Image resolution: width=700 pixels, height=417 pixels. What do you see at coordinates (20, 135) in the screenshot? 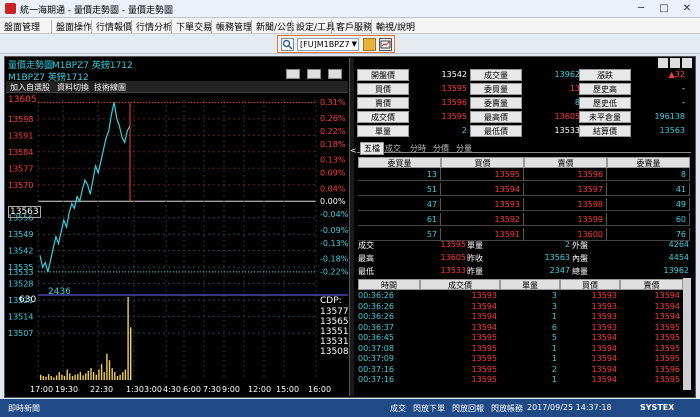
I see `price-tick-label: 13591` at bounding box center [20, 135].